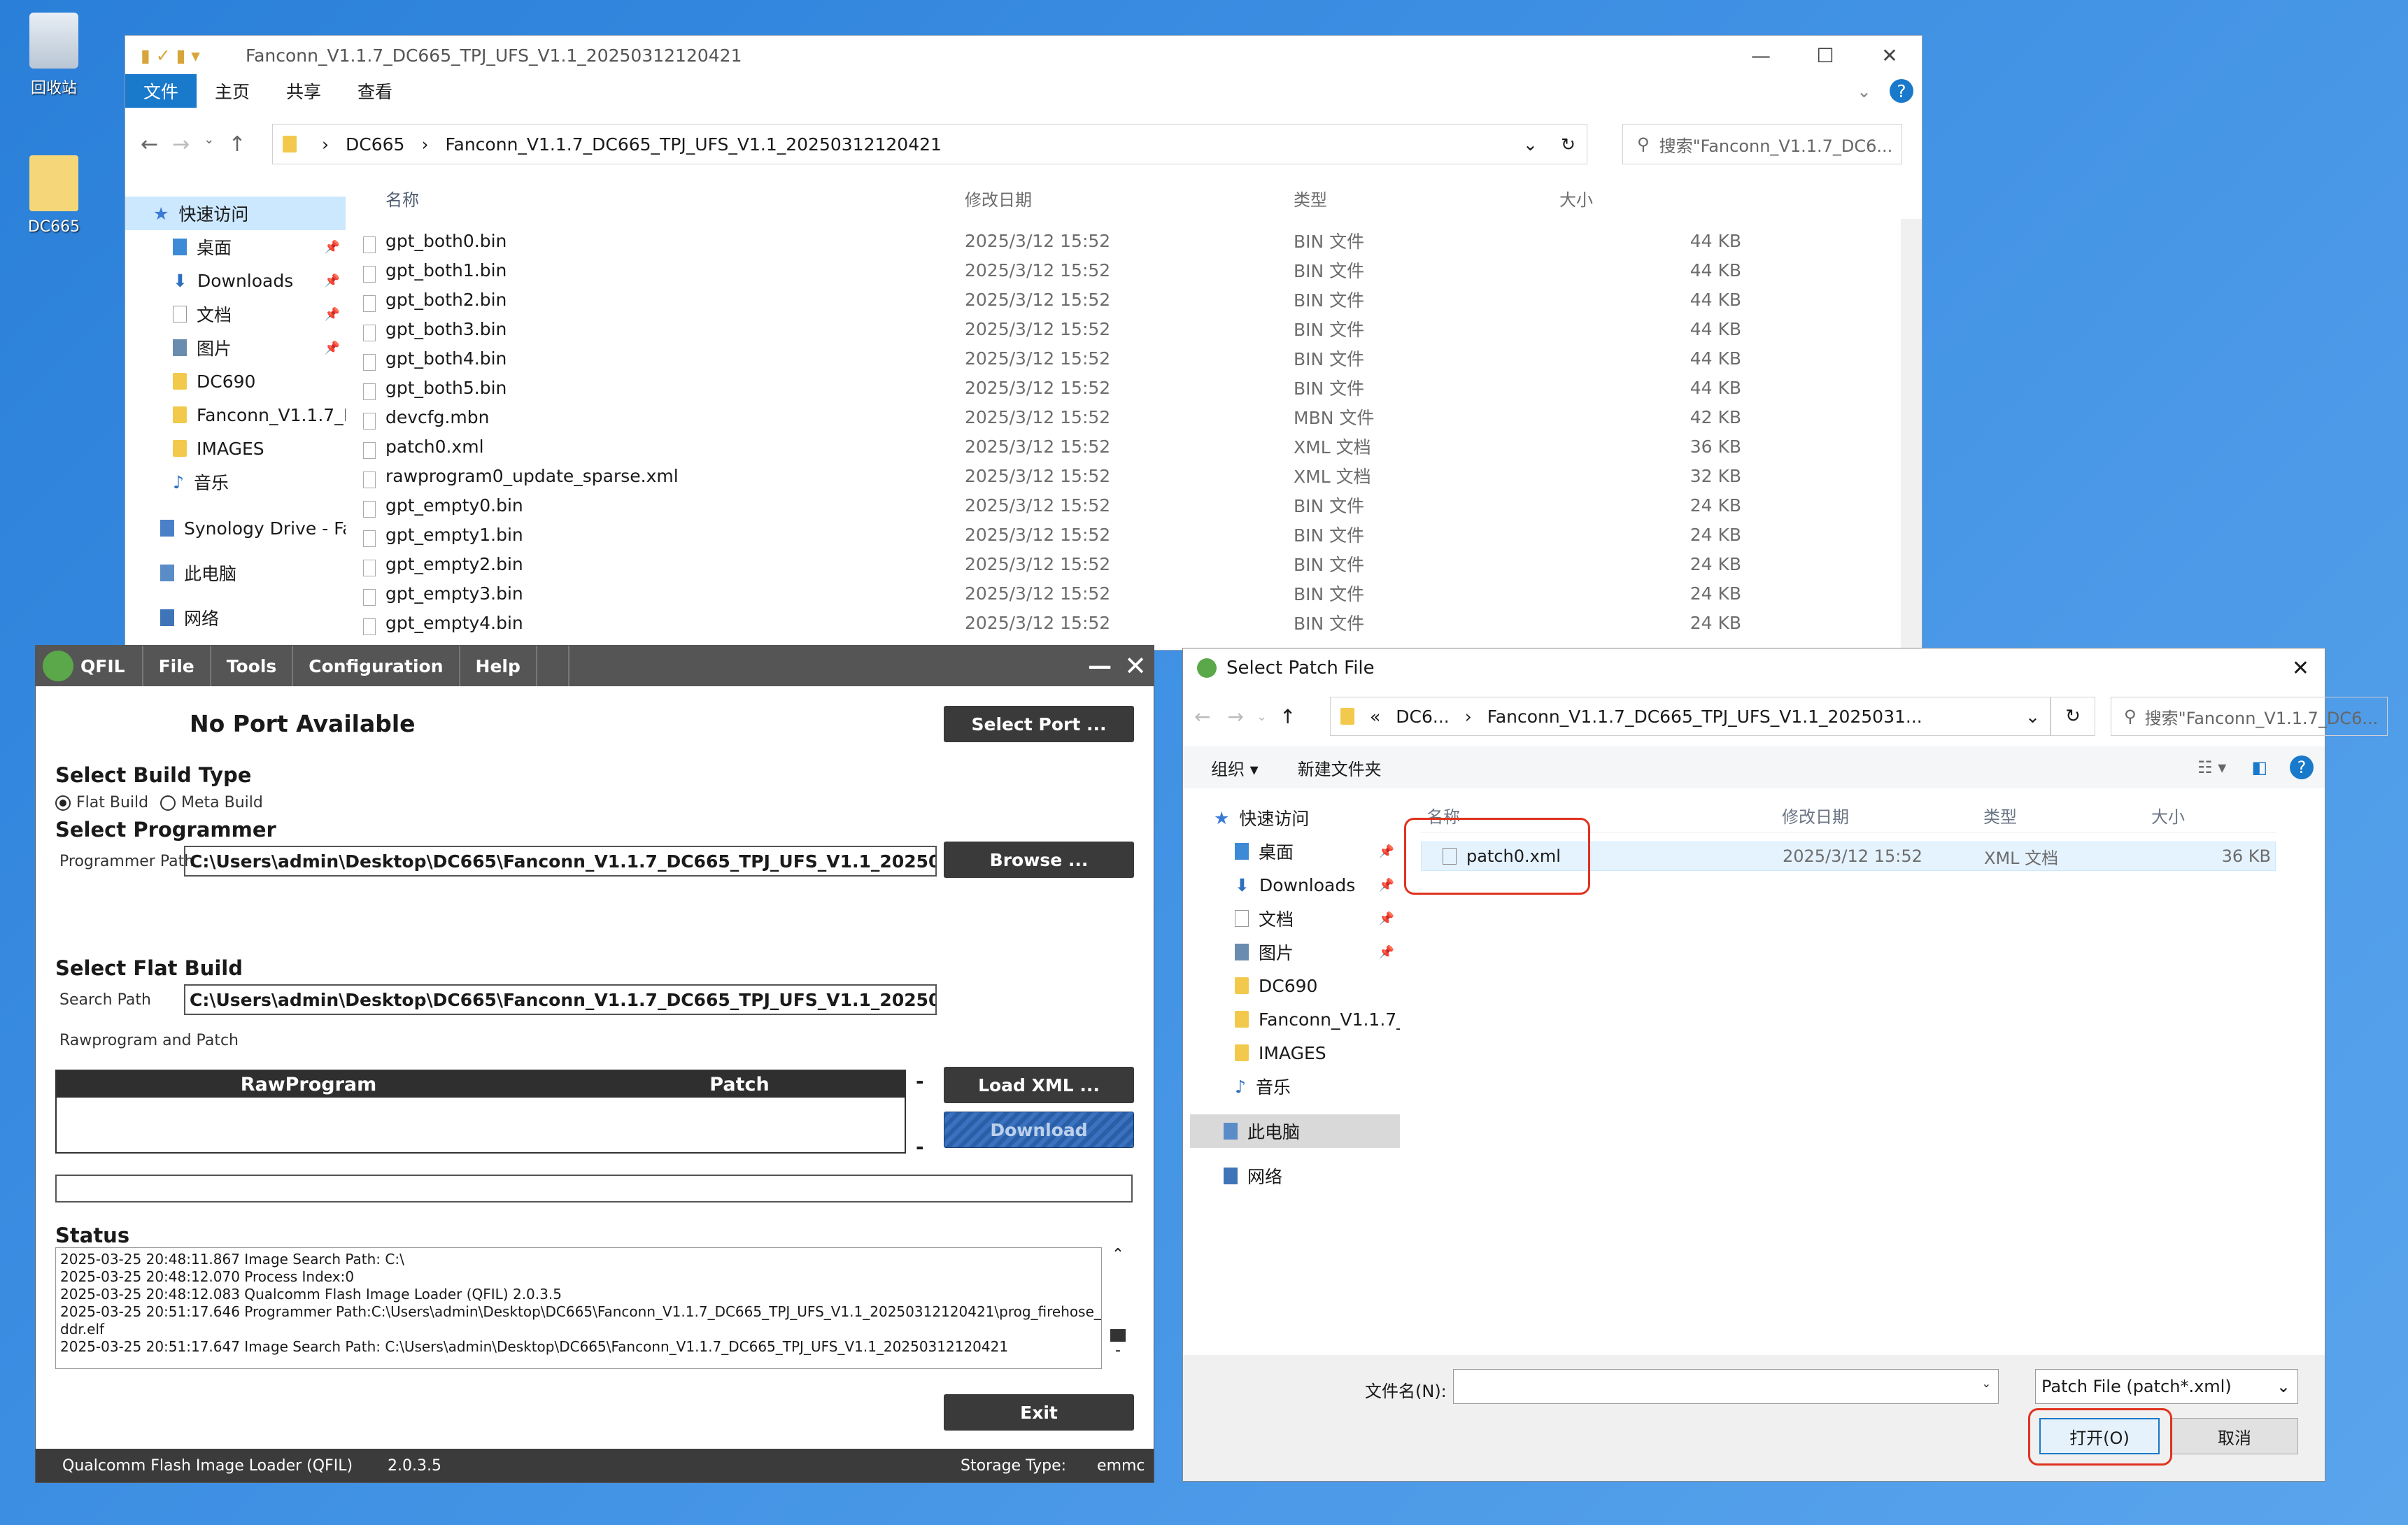 The image size is (2408, 1525). I want to click on tab-home: 主页, so click(233, 91).